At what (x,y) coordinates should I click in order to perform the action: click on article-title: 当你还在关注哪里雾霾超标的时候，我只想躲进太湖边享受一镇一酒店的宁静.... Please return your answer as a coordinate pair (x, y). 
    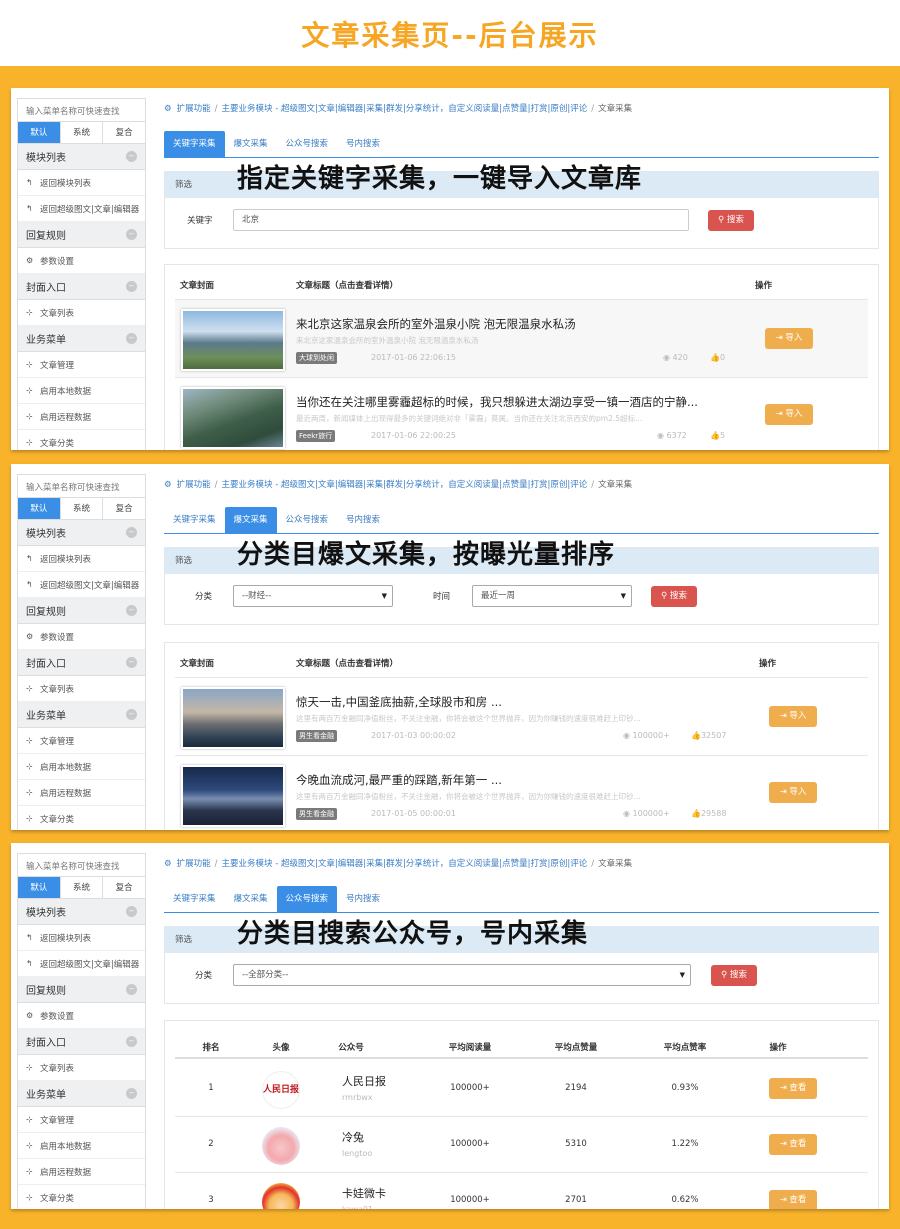
    Looking at the image, I should click on (497, 402).